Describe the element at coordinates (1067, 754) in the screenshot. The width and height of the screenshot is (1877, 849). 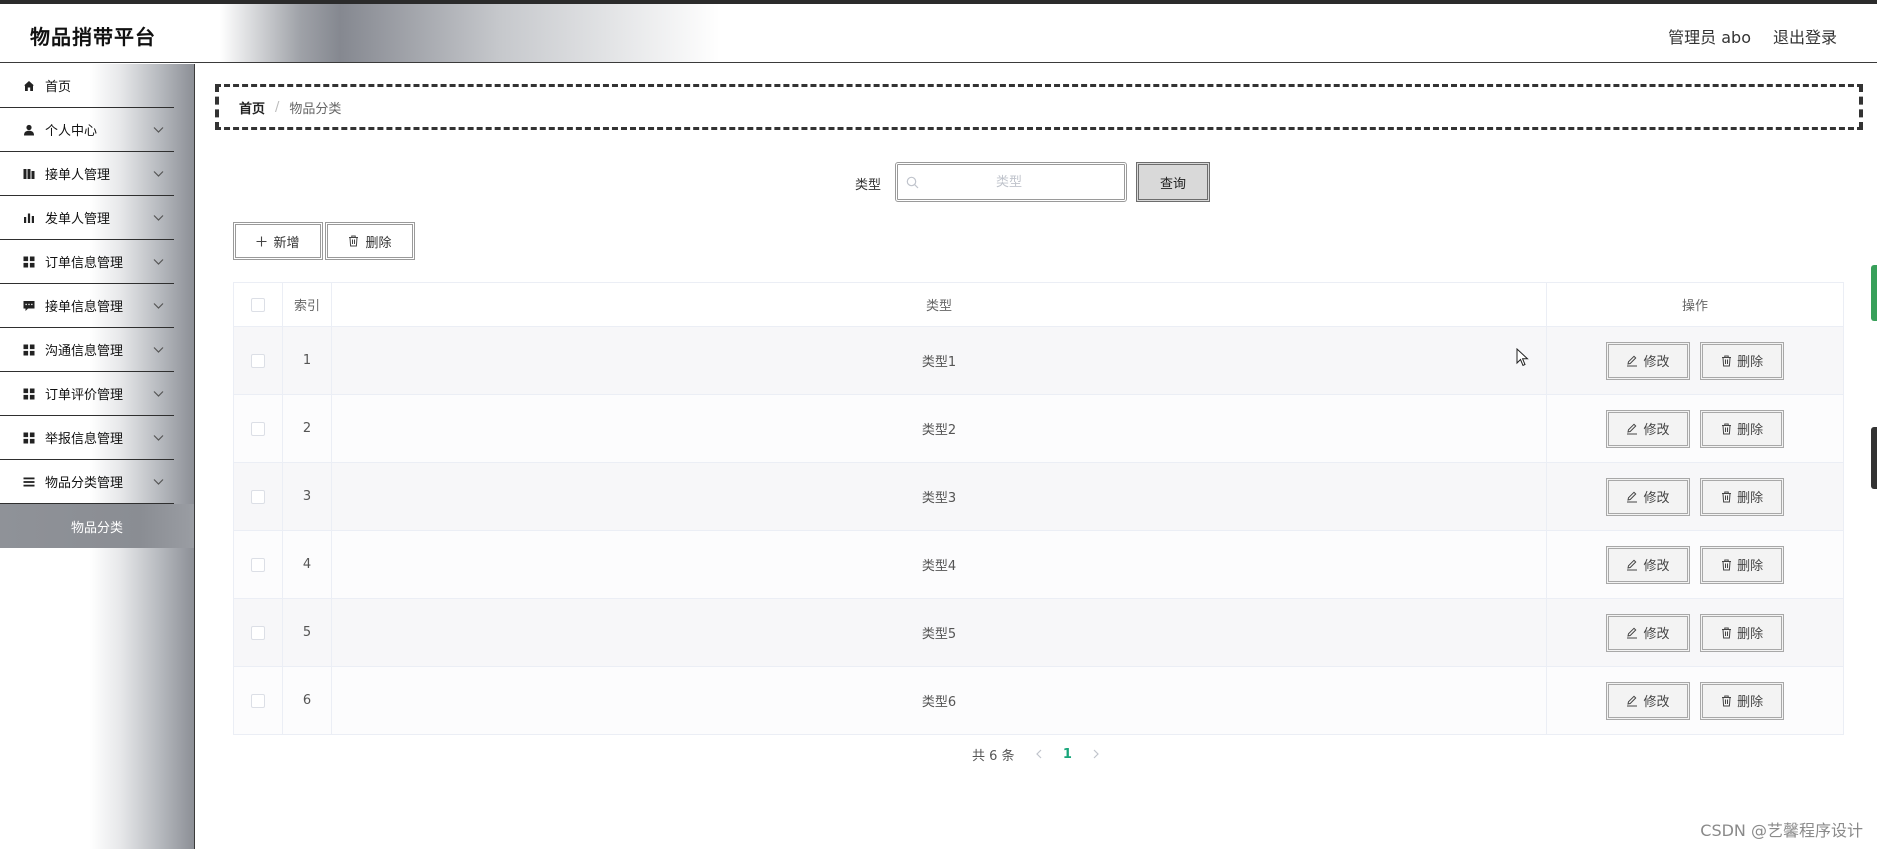
I see `page-number: 1` at that location.